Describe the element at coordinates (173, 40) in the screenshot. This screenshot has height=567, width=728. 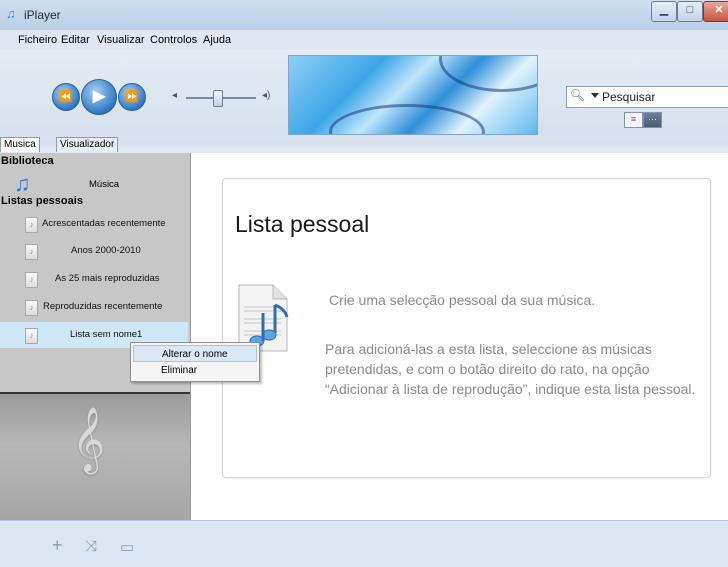
I see `menu-controlos: Controlos` at that location.